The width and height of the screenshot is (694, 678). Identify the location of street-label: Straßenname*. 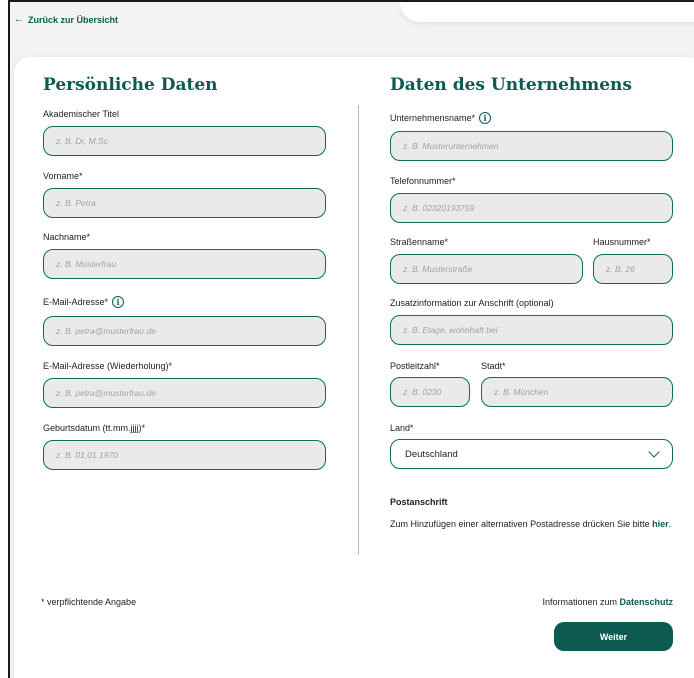
(419, 242).